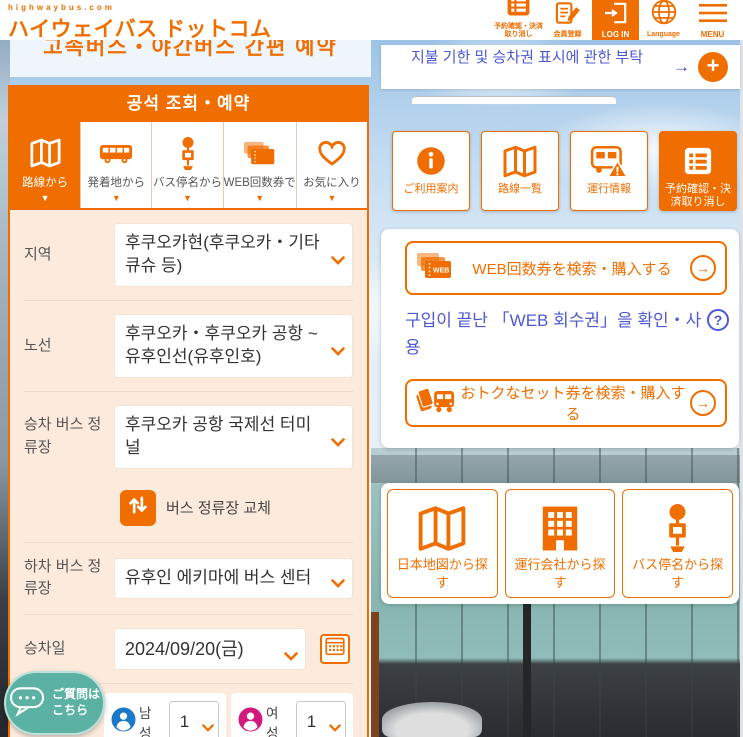  I want to click on japan-map-icon, so click(442, 528).